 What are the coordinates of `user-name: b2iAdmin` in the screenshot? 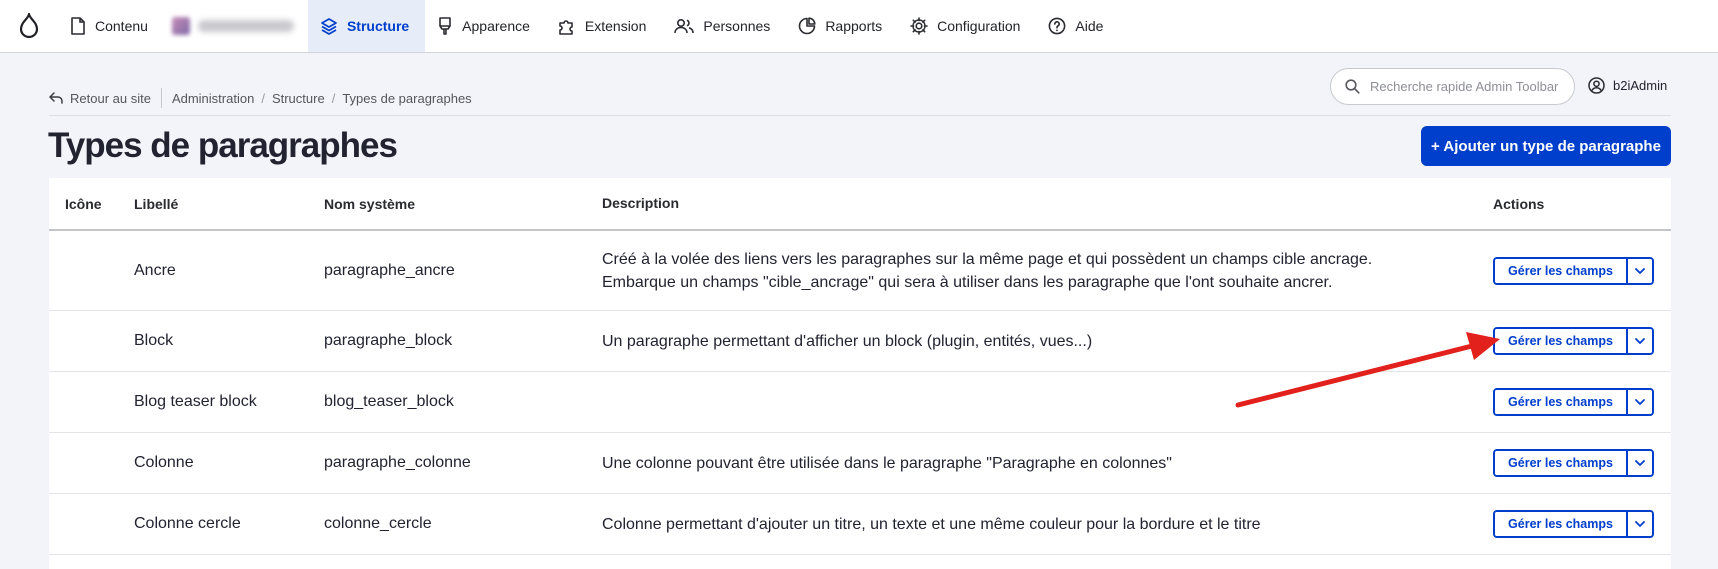 It's located at (1640, 85).